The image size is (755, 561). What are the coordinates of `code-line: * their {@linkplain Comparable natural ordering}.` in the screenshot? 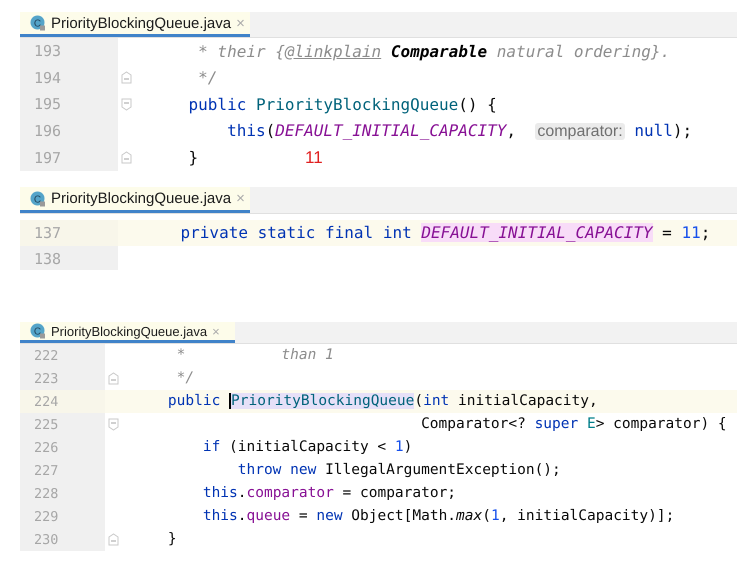 It's located at (433, 51).